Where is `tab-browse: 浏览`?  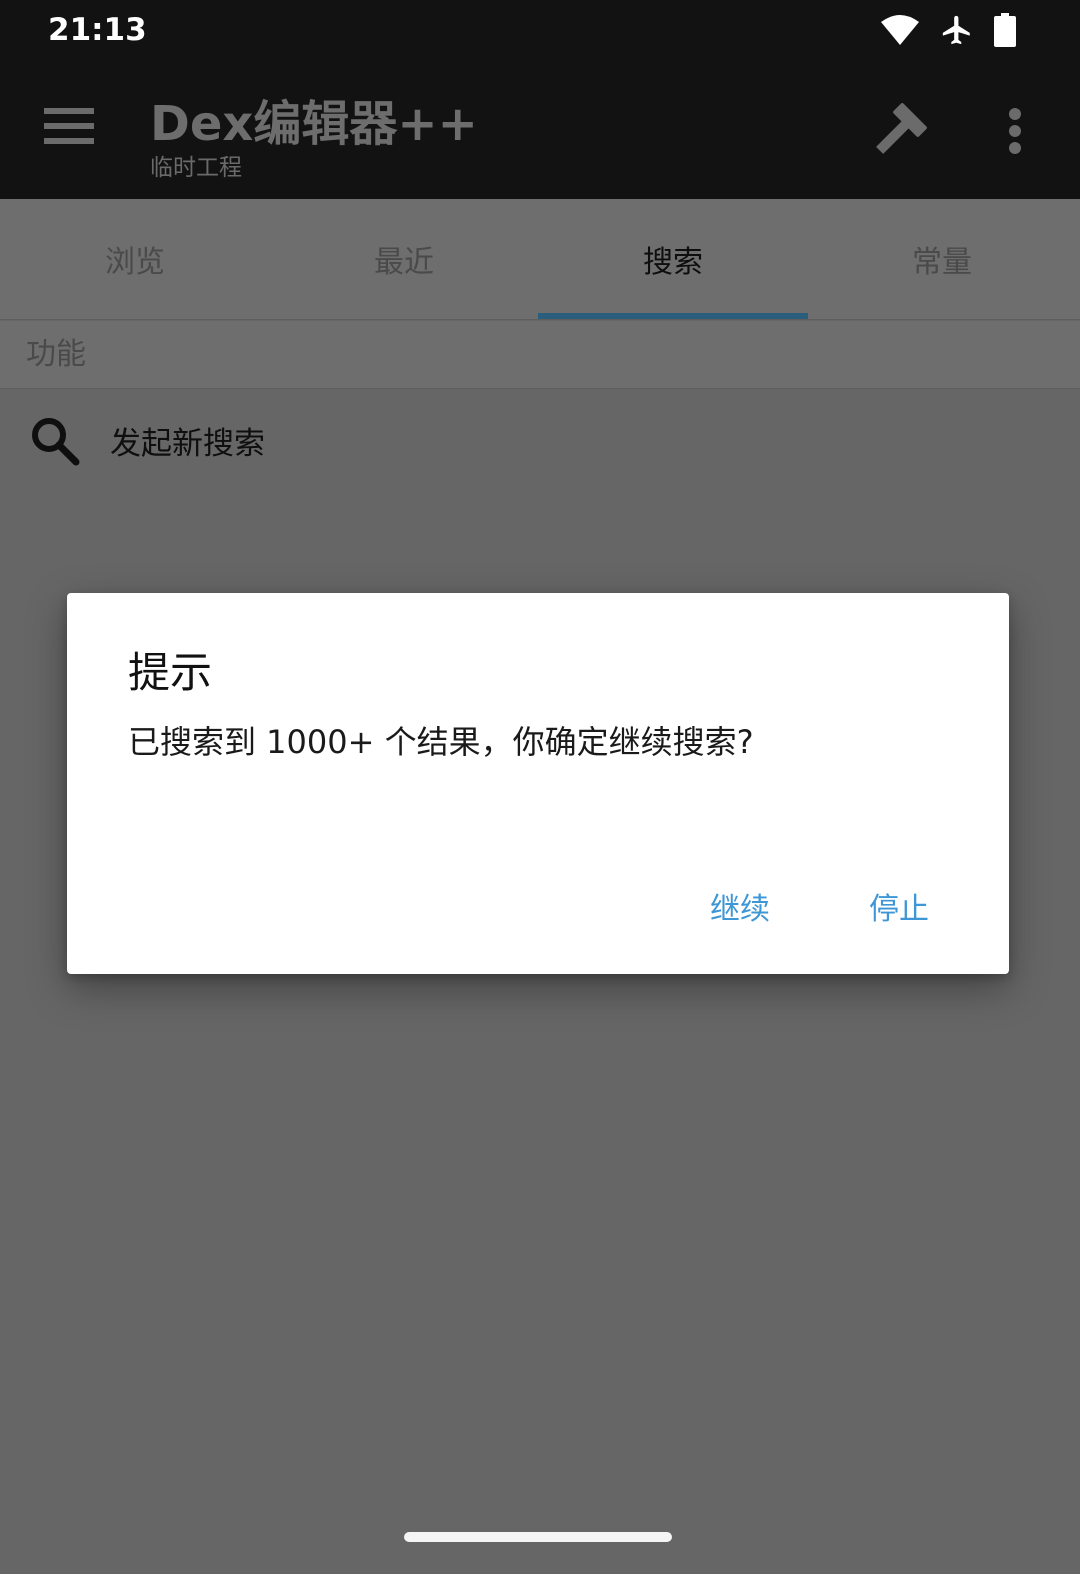 tab-browse: 浏览 is located at coordinates (135, 259).